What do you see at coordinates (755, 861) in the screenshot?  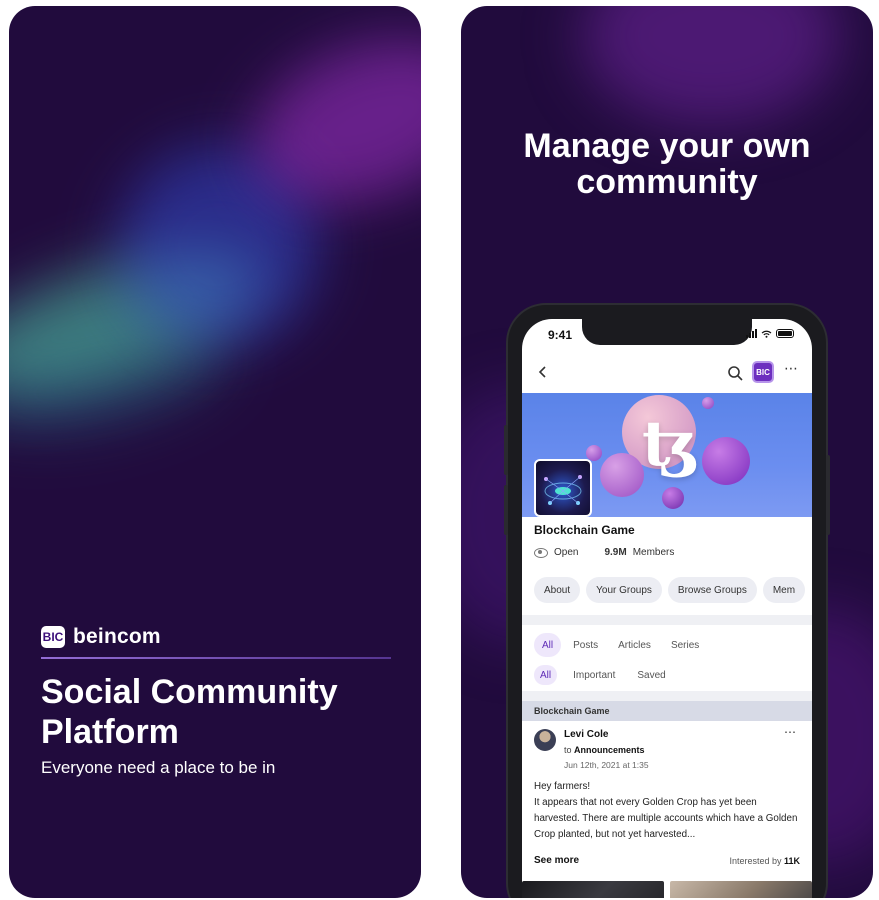 I see `interested-prefix: Interested by` at bounding box center [755, 861].